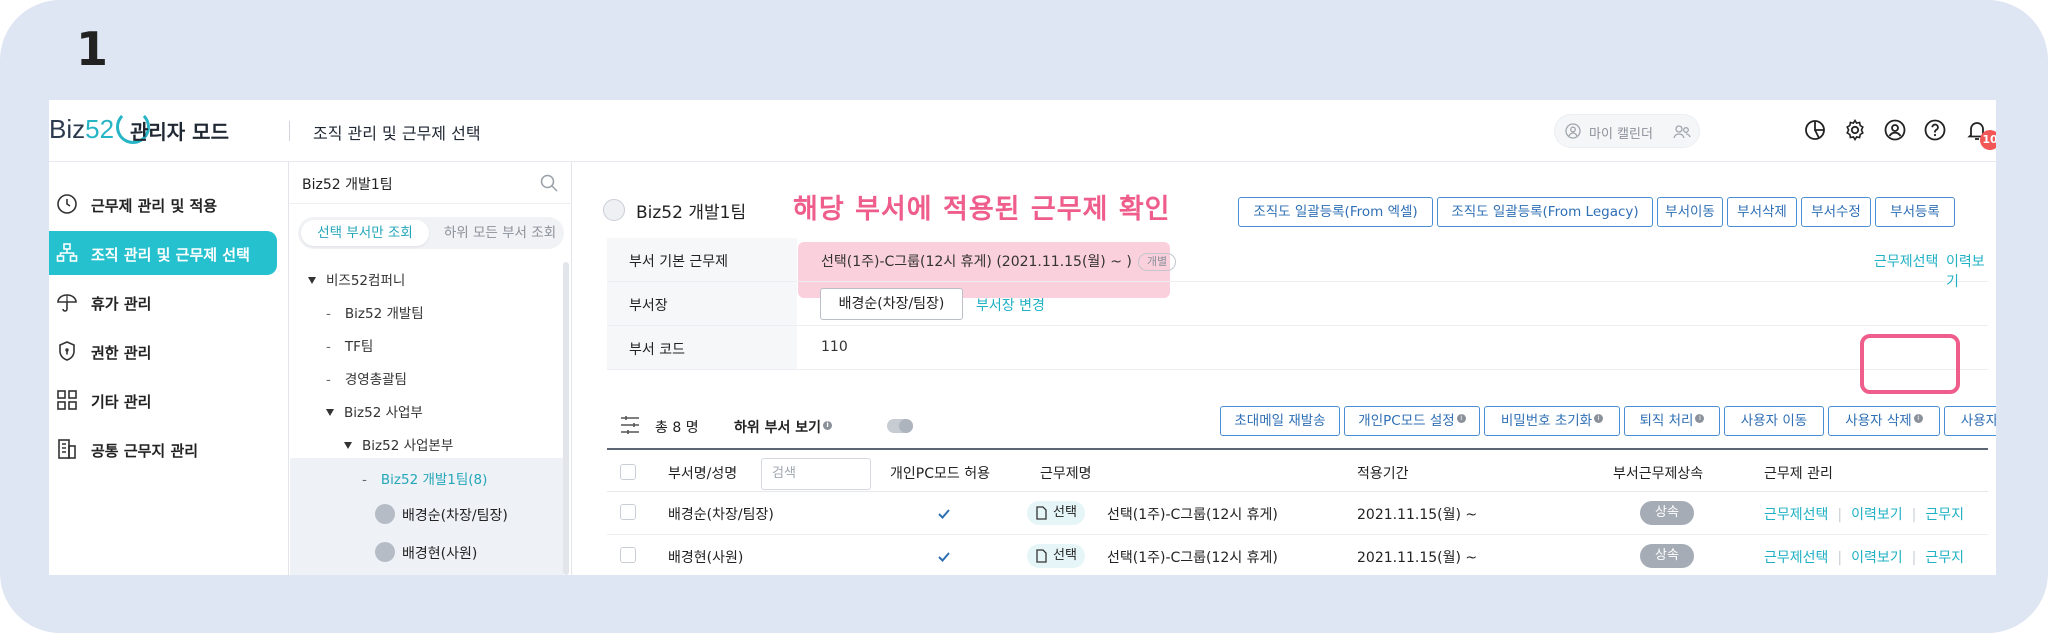 The image size is (2048, 633). What do you see at coordinates (375, 380) in the screenshot?
I see `tree-node-label: 경영총괄팀` at bounding box center [375, 380].